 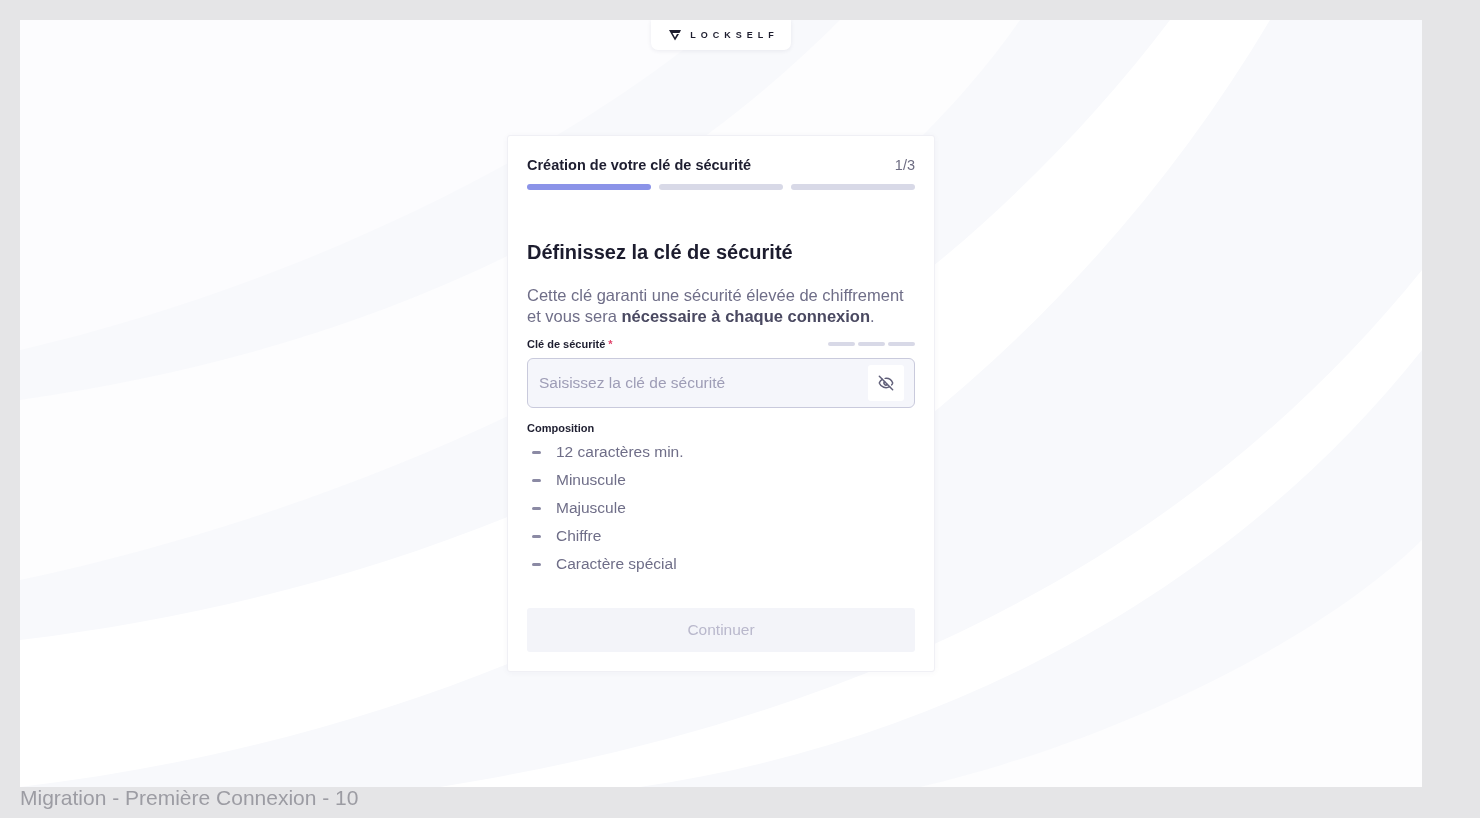 I want to click on form-heading: Définissez la clé de sécurité, so click(x=660, y=252).